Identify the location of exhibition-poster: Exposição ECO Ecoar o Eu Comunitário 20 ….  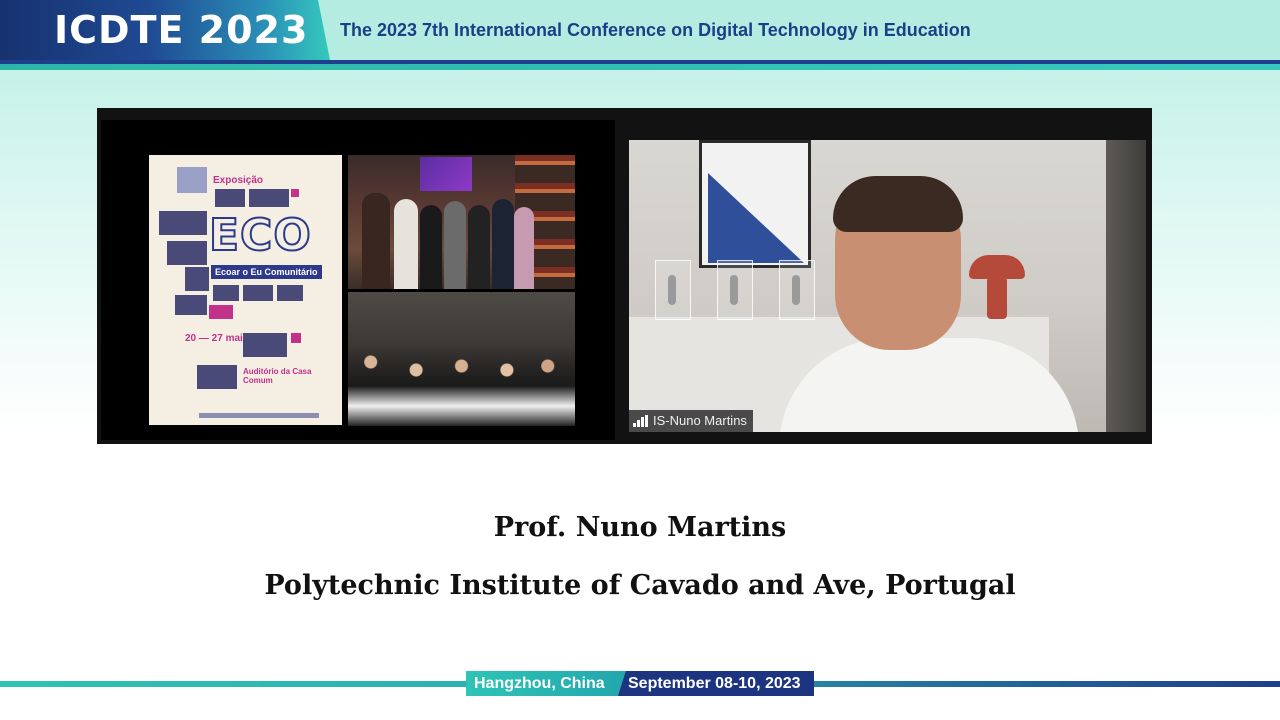
(245, 290).